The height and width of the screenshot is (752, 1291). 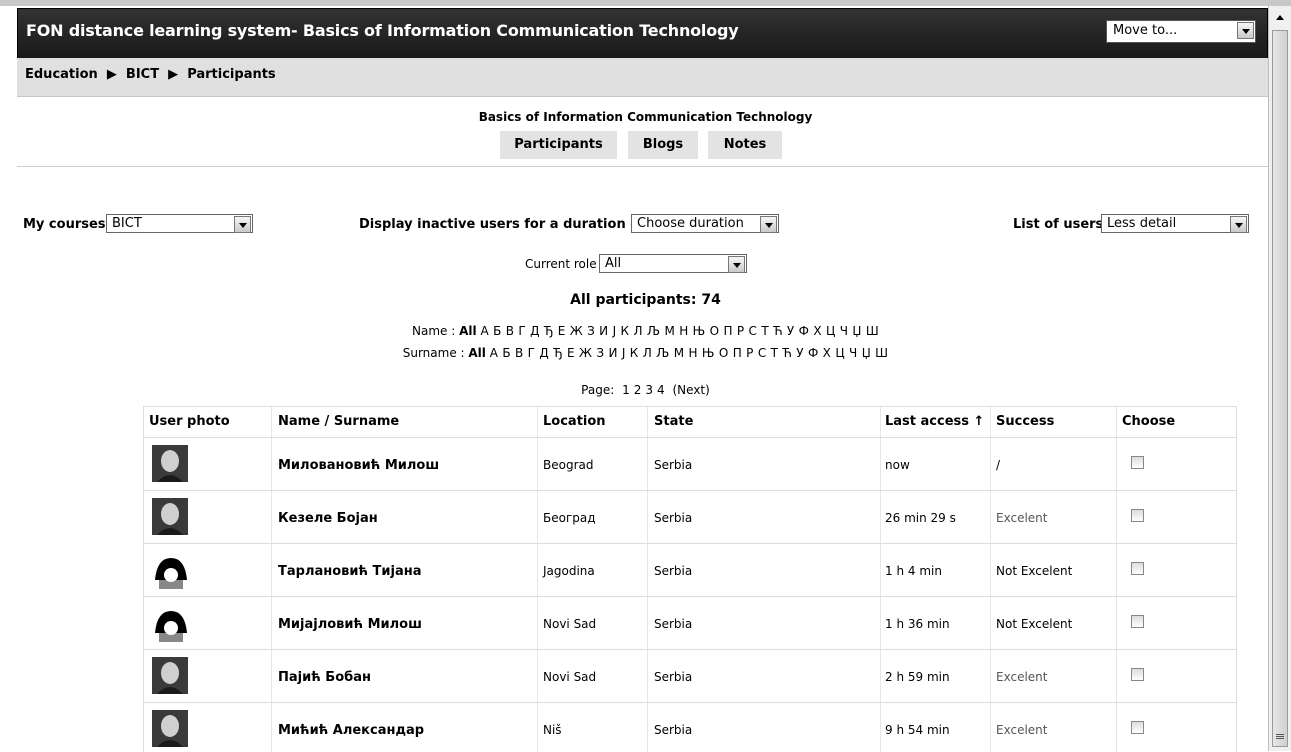 I want to click on my-courses-value: BICT, so click(x=127, y=223).